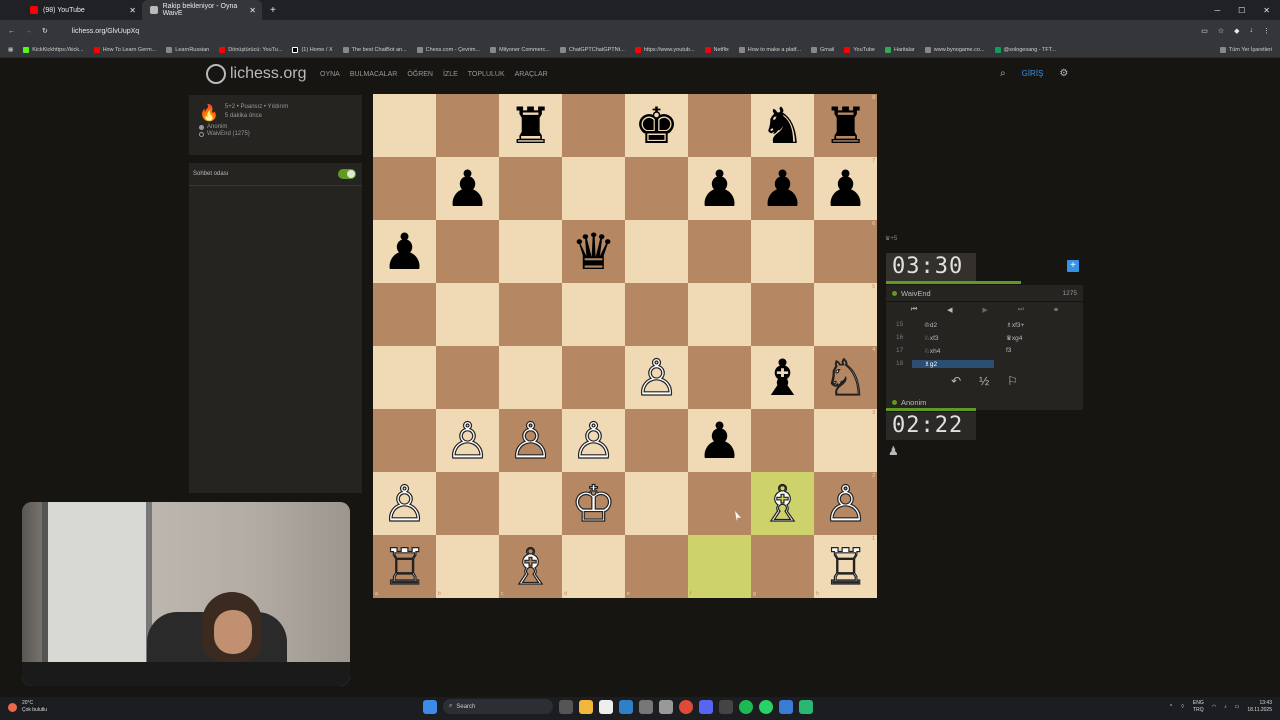 The height and width of the screenshot is (720, 1280). What do you see at coordinates (404, 125) in the screenshot?
I see `square-a8` at bounding box center [404, 125].